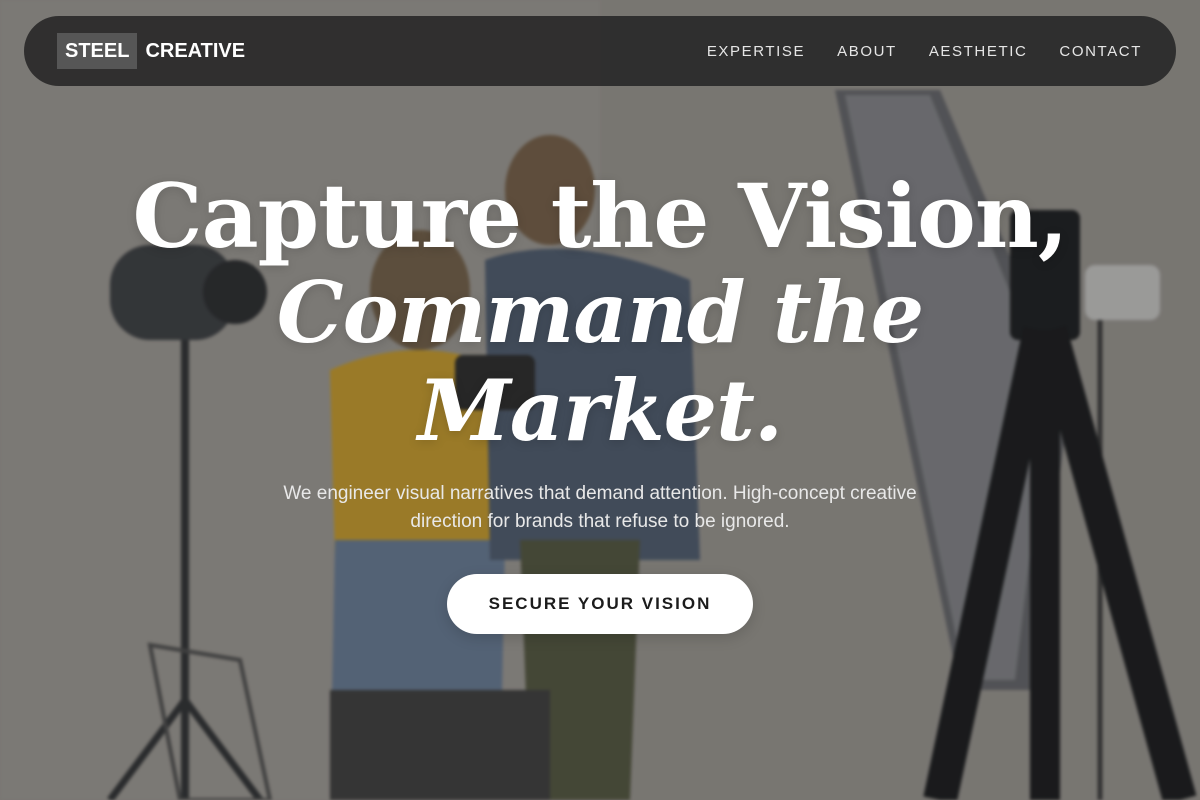 The image size is (1200, 800). What do you see at coordinates (908, 51) in the screenshot?
I see `nav-links: EXPERTISE ABOUT AESTHETIC CONTACT` at bounding box center [908, 51].